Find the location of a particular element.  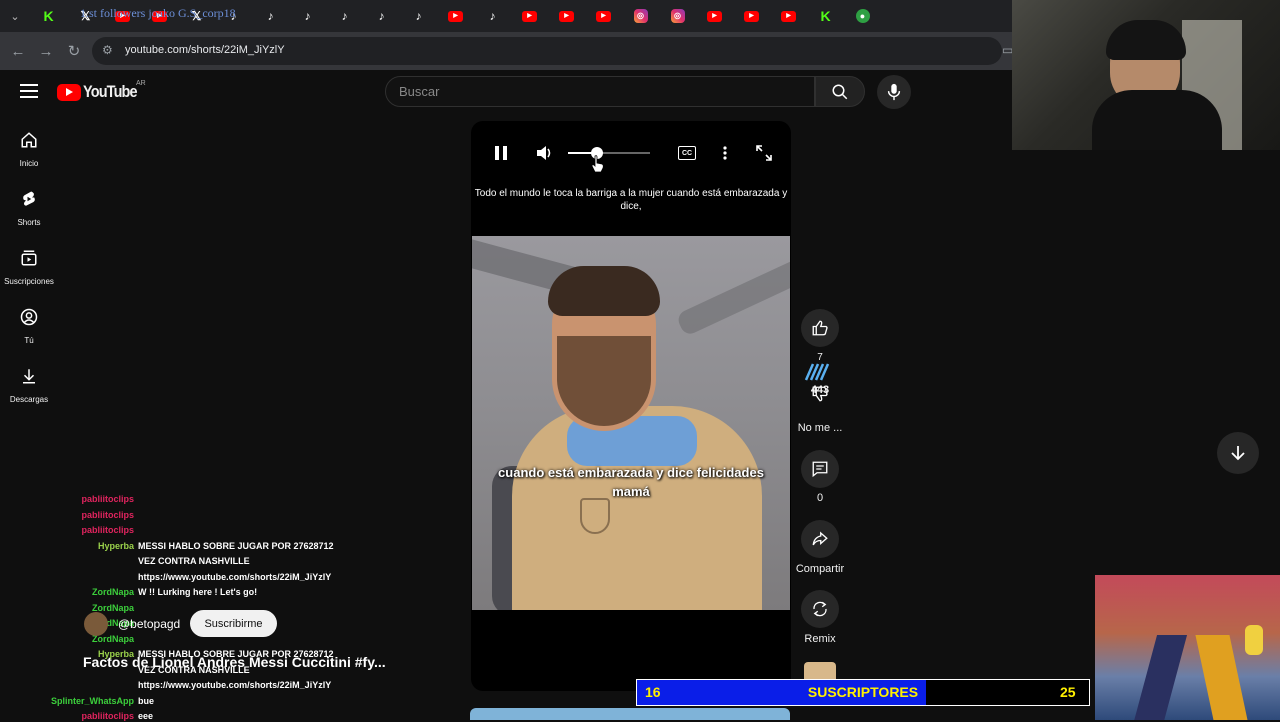

streamer-shirt is located at coordinates (1157, 120).